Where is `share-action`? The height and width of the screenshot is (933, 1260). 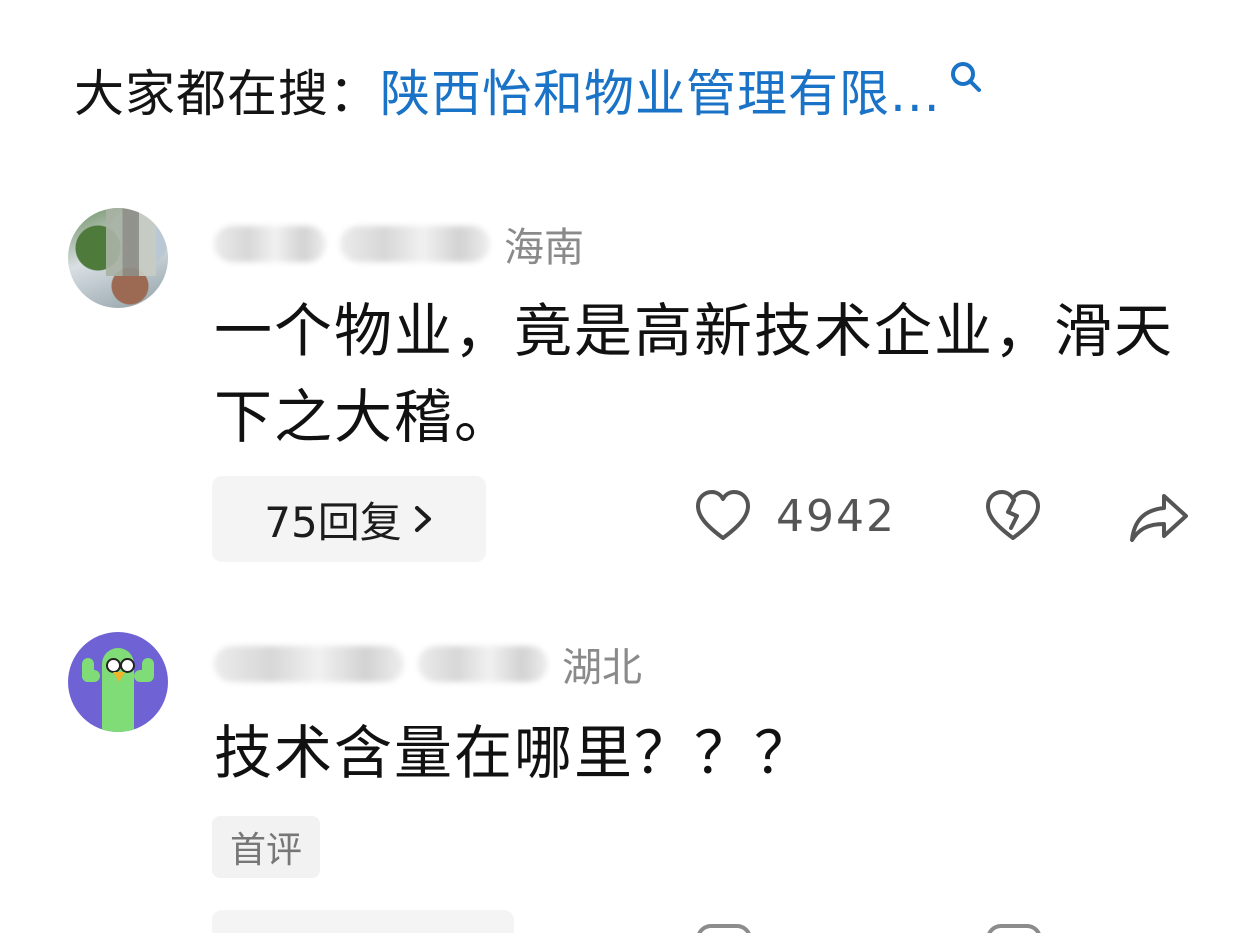 share-action is located at coordinates (1159, 517).